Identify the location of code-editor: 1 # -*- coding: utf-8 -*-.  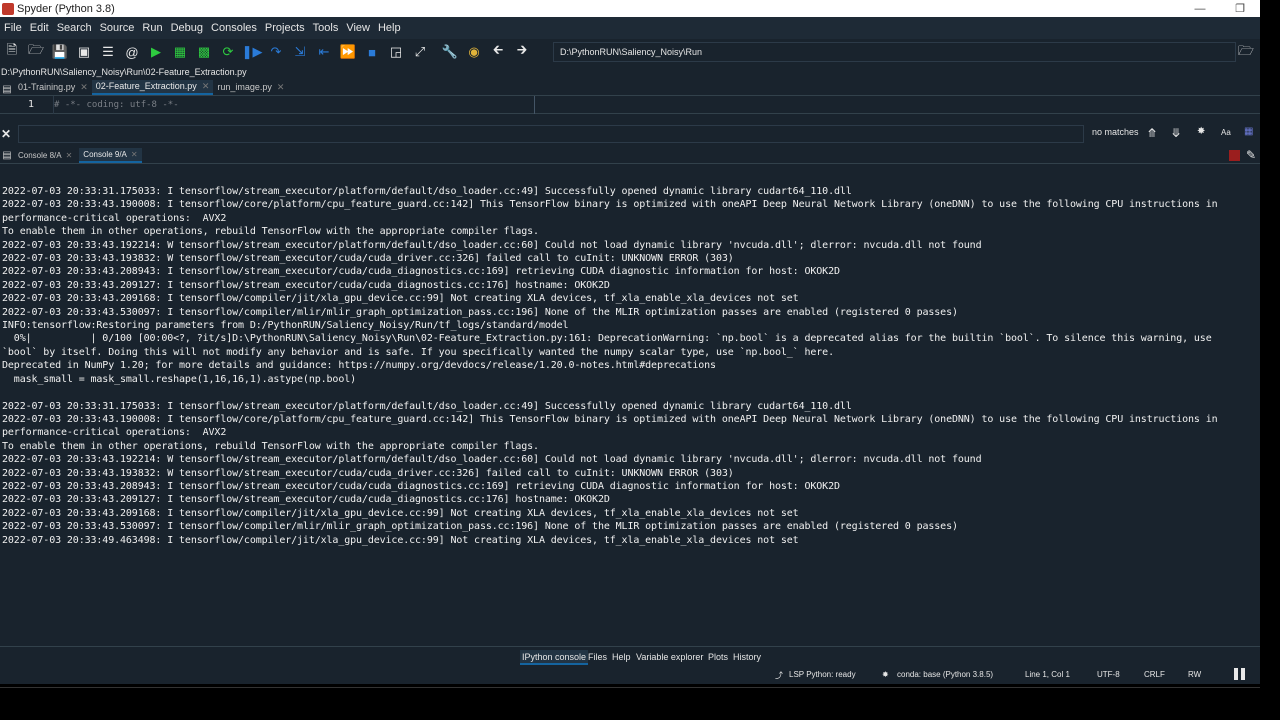
(630, 105).